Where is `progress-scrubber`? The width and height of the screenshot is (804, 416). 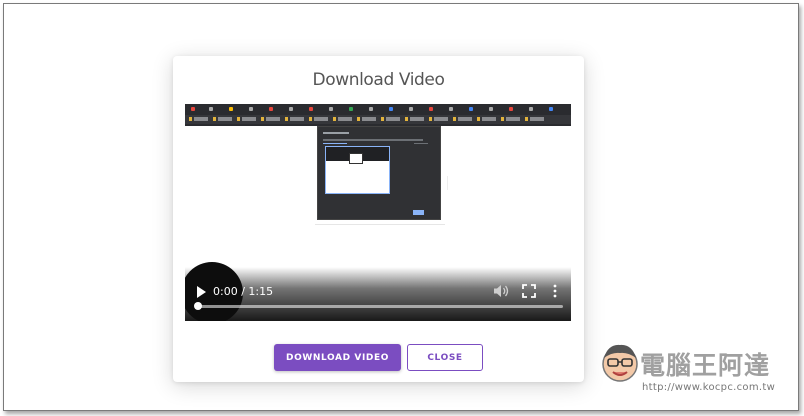 progress-scrubber is located at coordinates (198, 306).